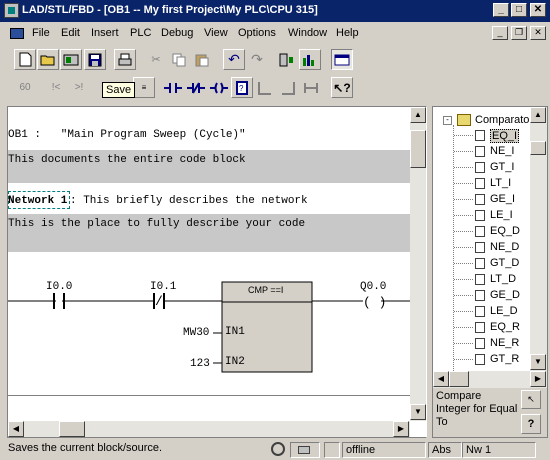 The height and width of the screenshot is (460, 550). I want to click on tree-item-label: EQ_D, so click(505, 231).